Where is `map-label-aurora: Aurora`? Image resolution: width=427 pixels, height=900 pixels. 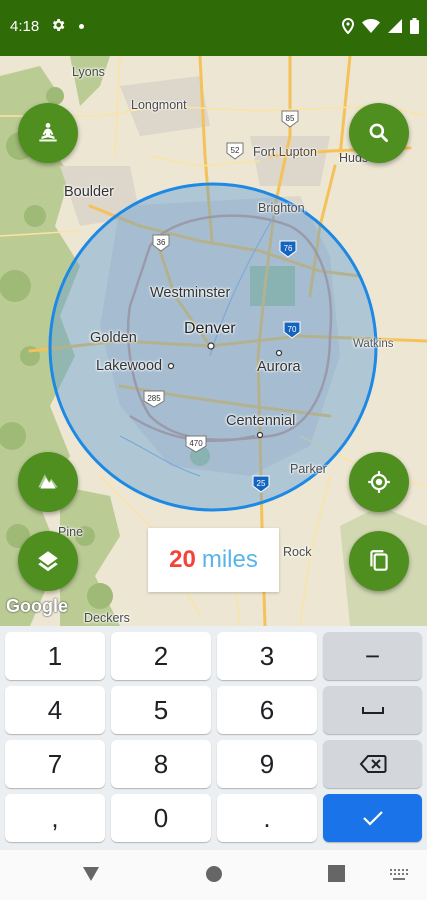
map-label-aurora: Aurora is located at coordinates (279, 367).